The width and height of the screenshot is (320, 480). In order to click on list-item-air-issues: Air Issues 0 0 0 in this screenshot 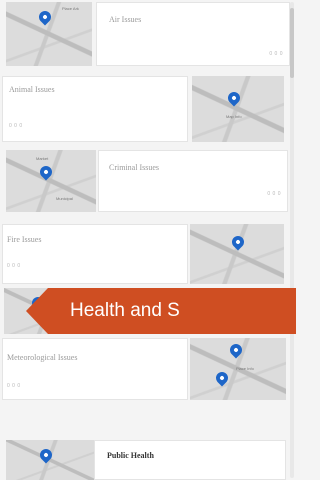, I will do `click(193, 34)`.